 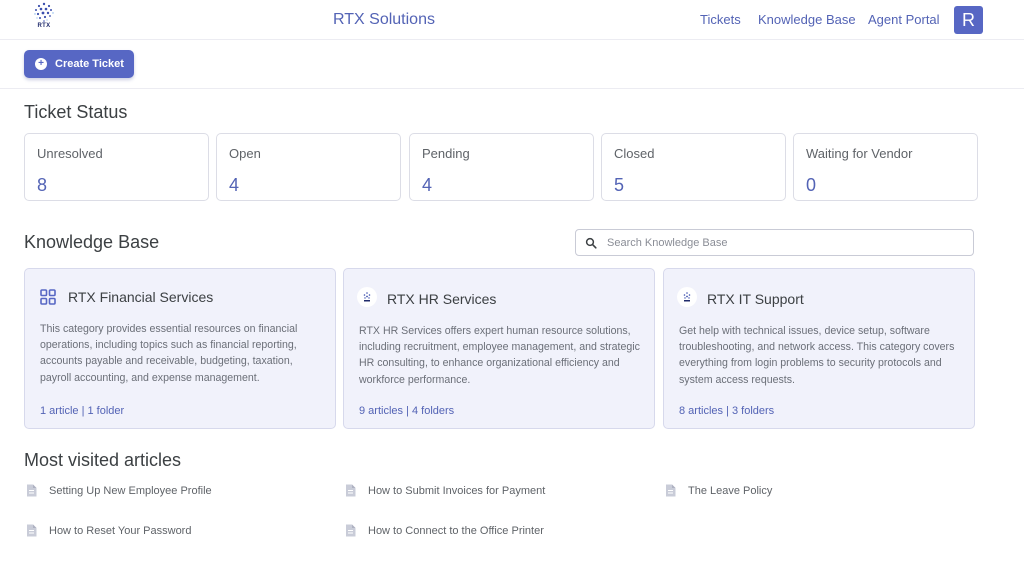 I want to click on kb-search-box, so click(x=774, y=242).